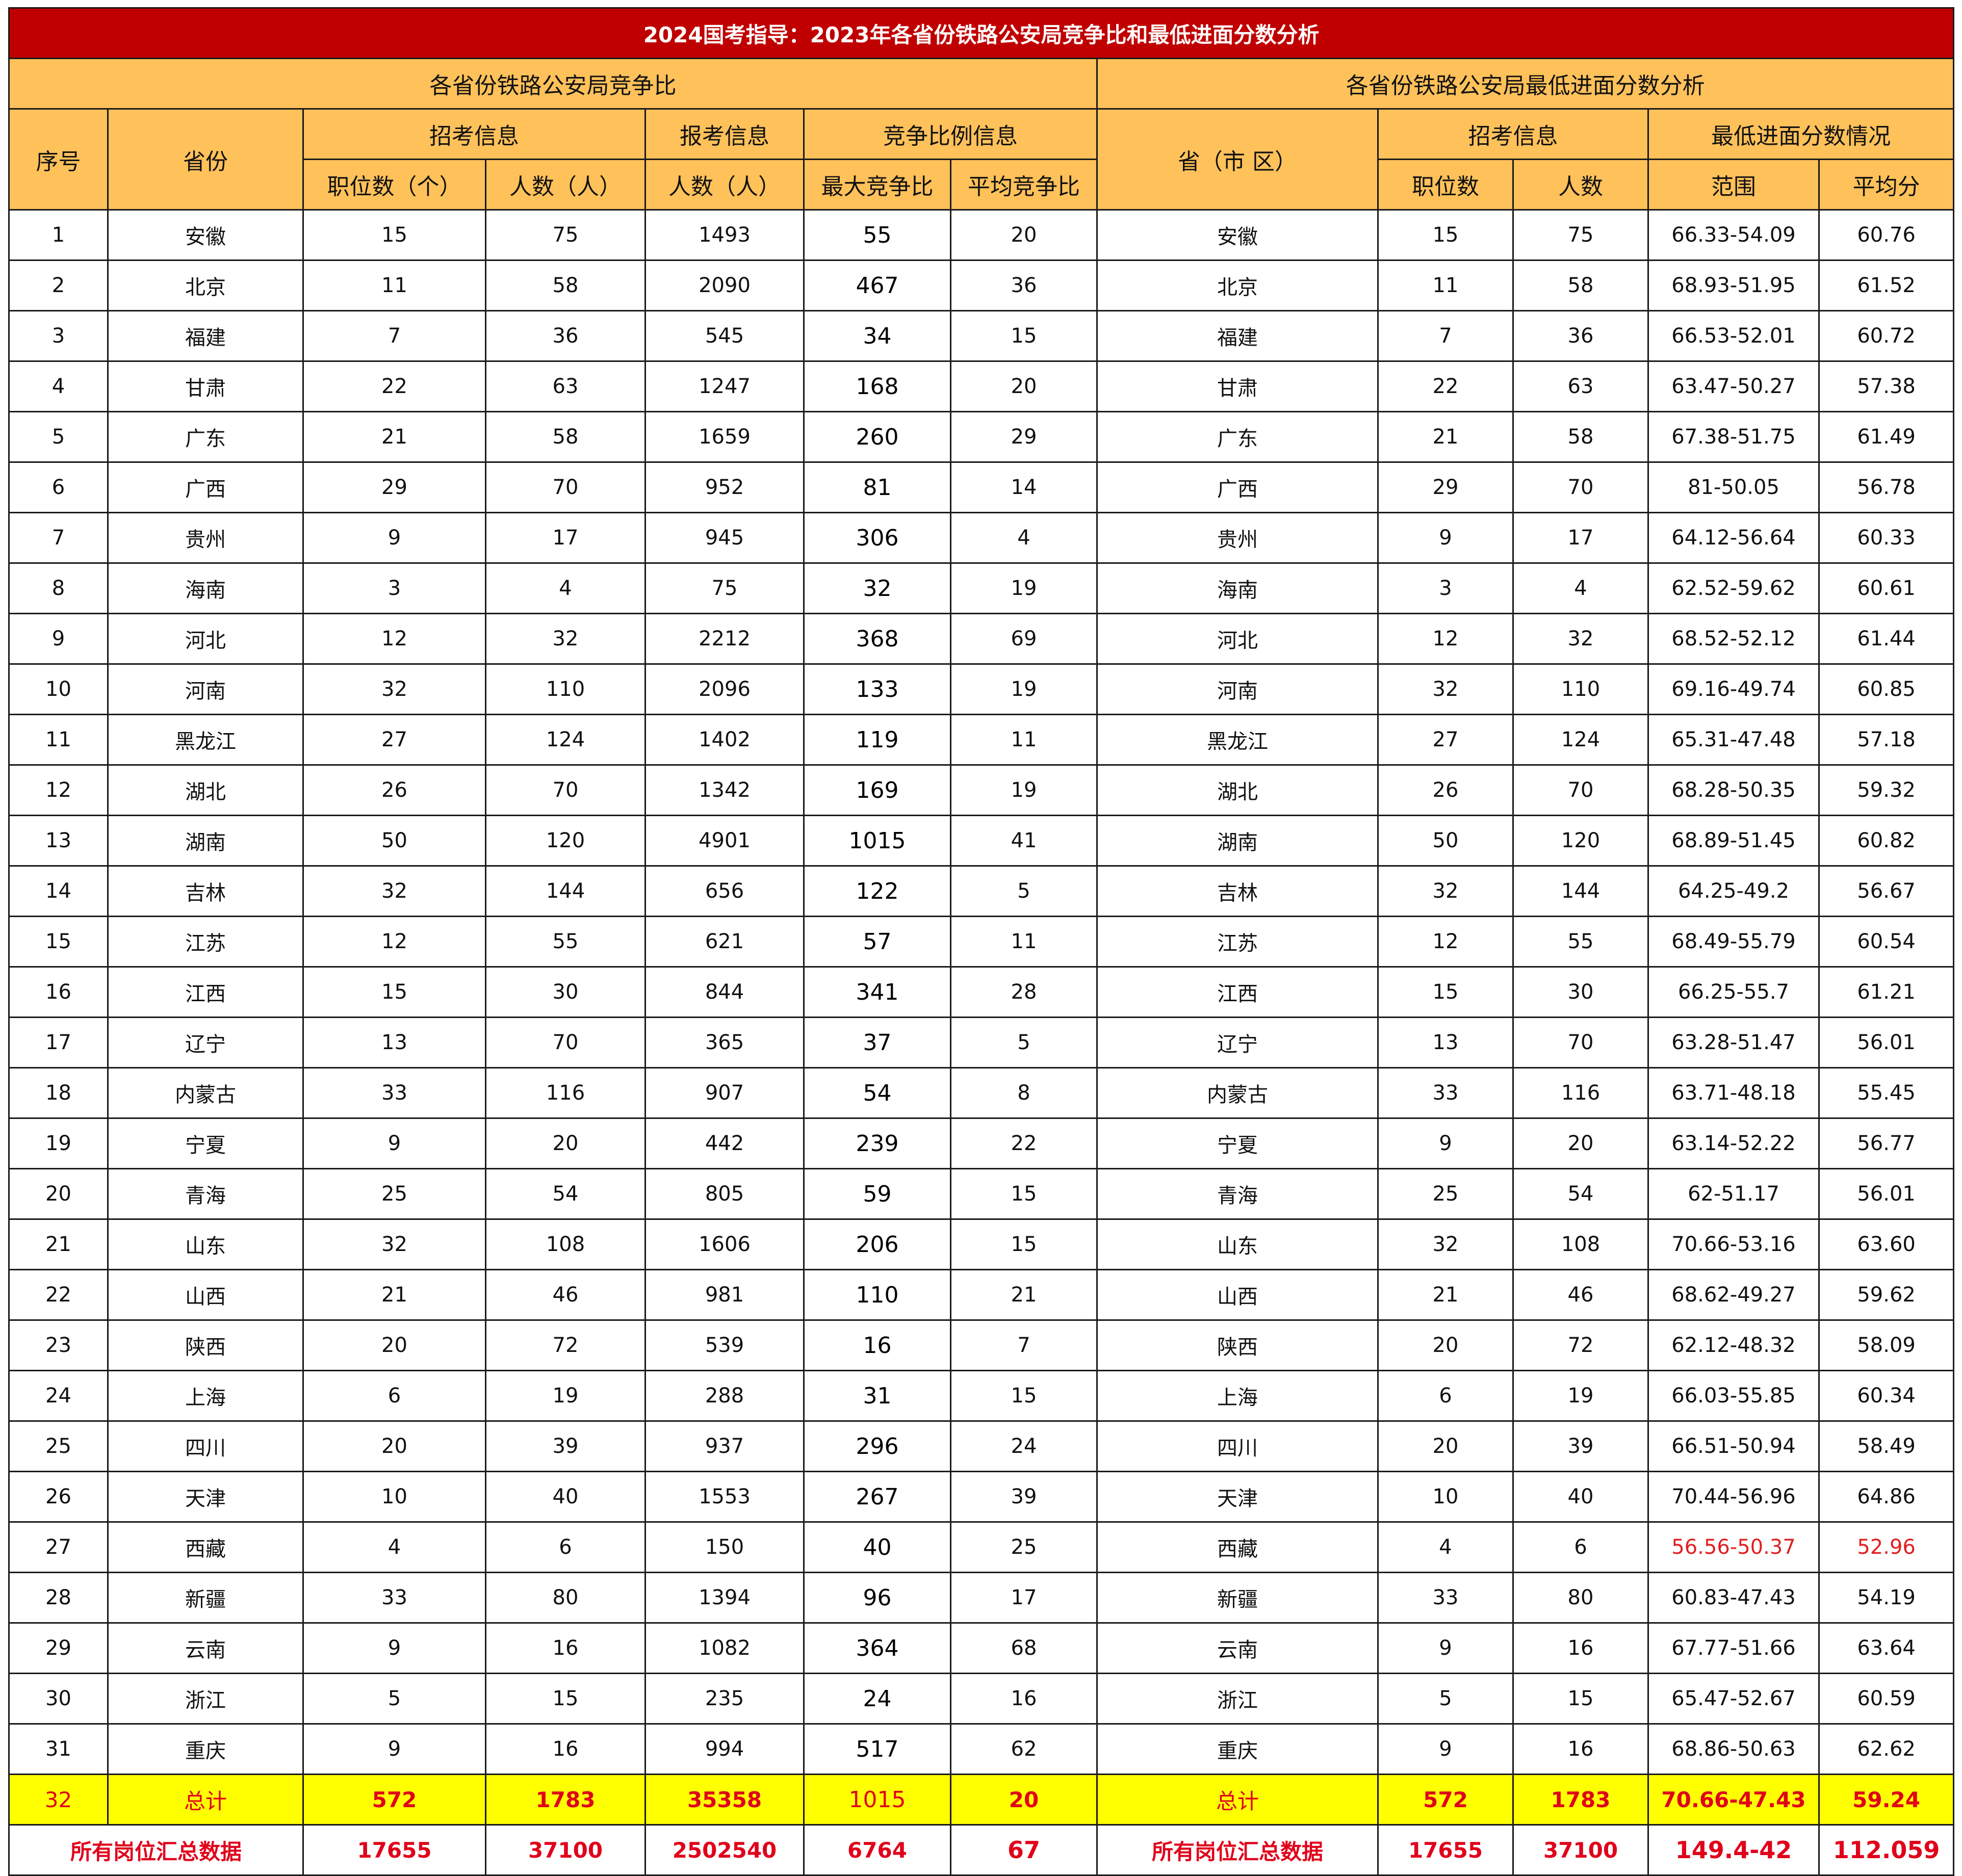  I want to click on col-header-province: 省份, so click(205, 159).